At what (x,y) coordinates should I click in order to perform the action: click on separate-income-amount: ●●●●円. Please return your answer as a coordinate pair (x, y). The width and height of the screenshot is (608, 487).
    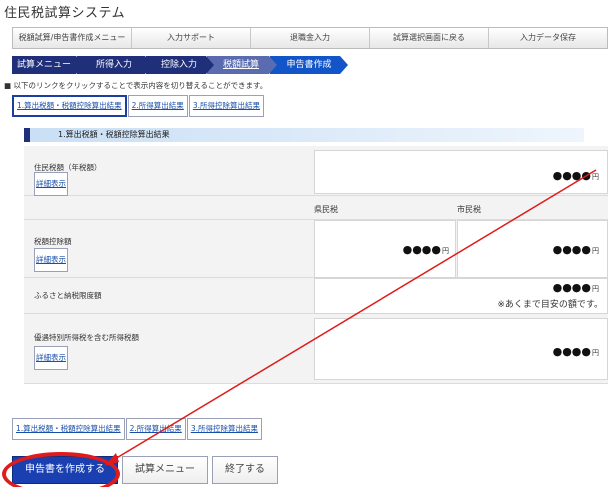
    Looking at the image, I should click on (575, 351).